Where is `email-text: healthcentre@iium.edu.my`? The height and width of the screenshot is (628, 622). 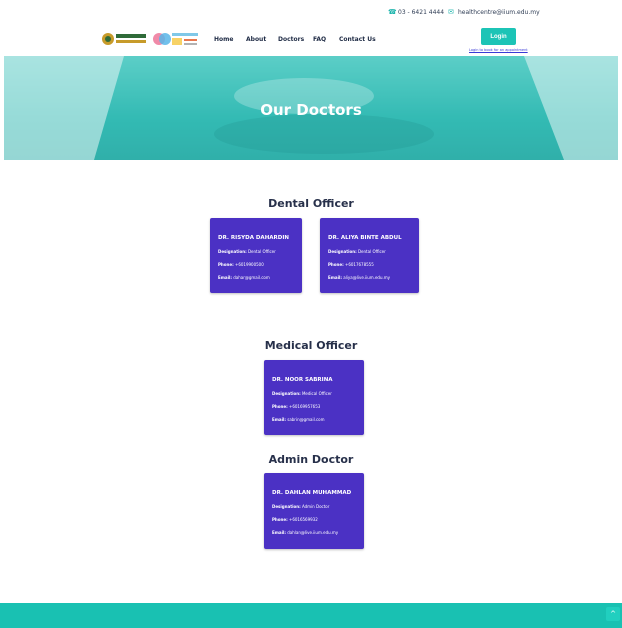 email-text: healthcentre@iium.edu.my is located at coordinates (499, 12).